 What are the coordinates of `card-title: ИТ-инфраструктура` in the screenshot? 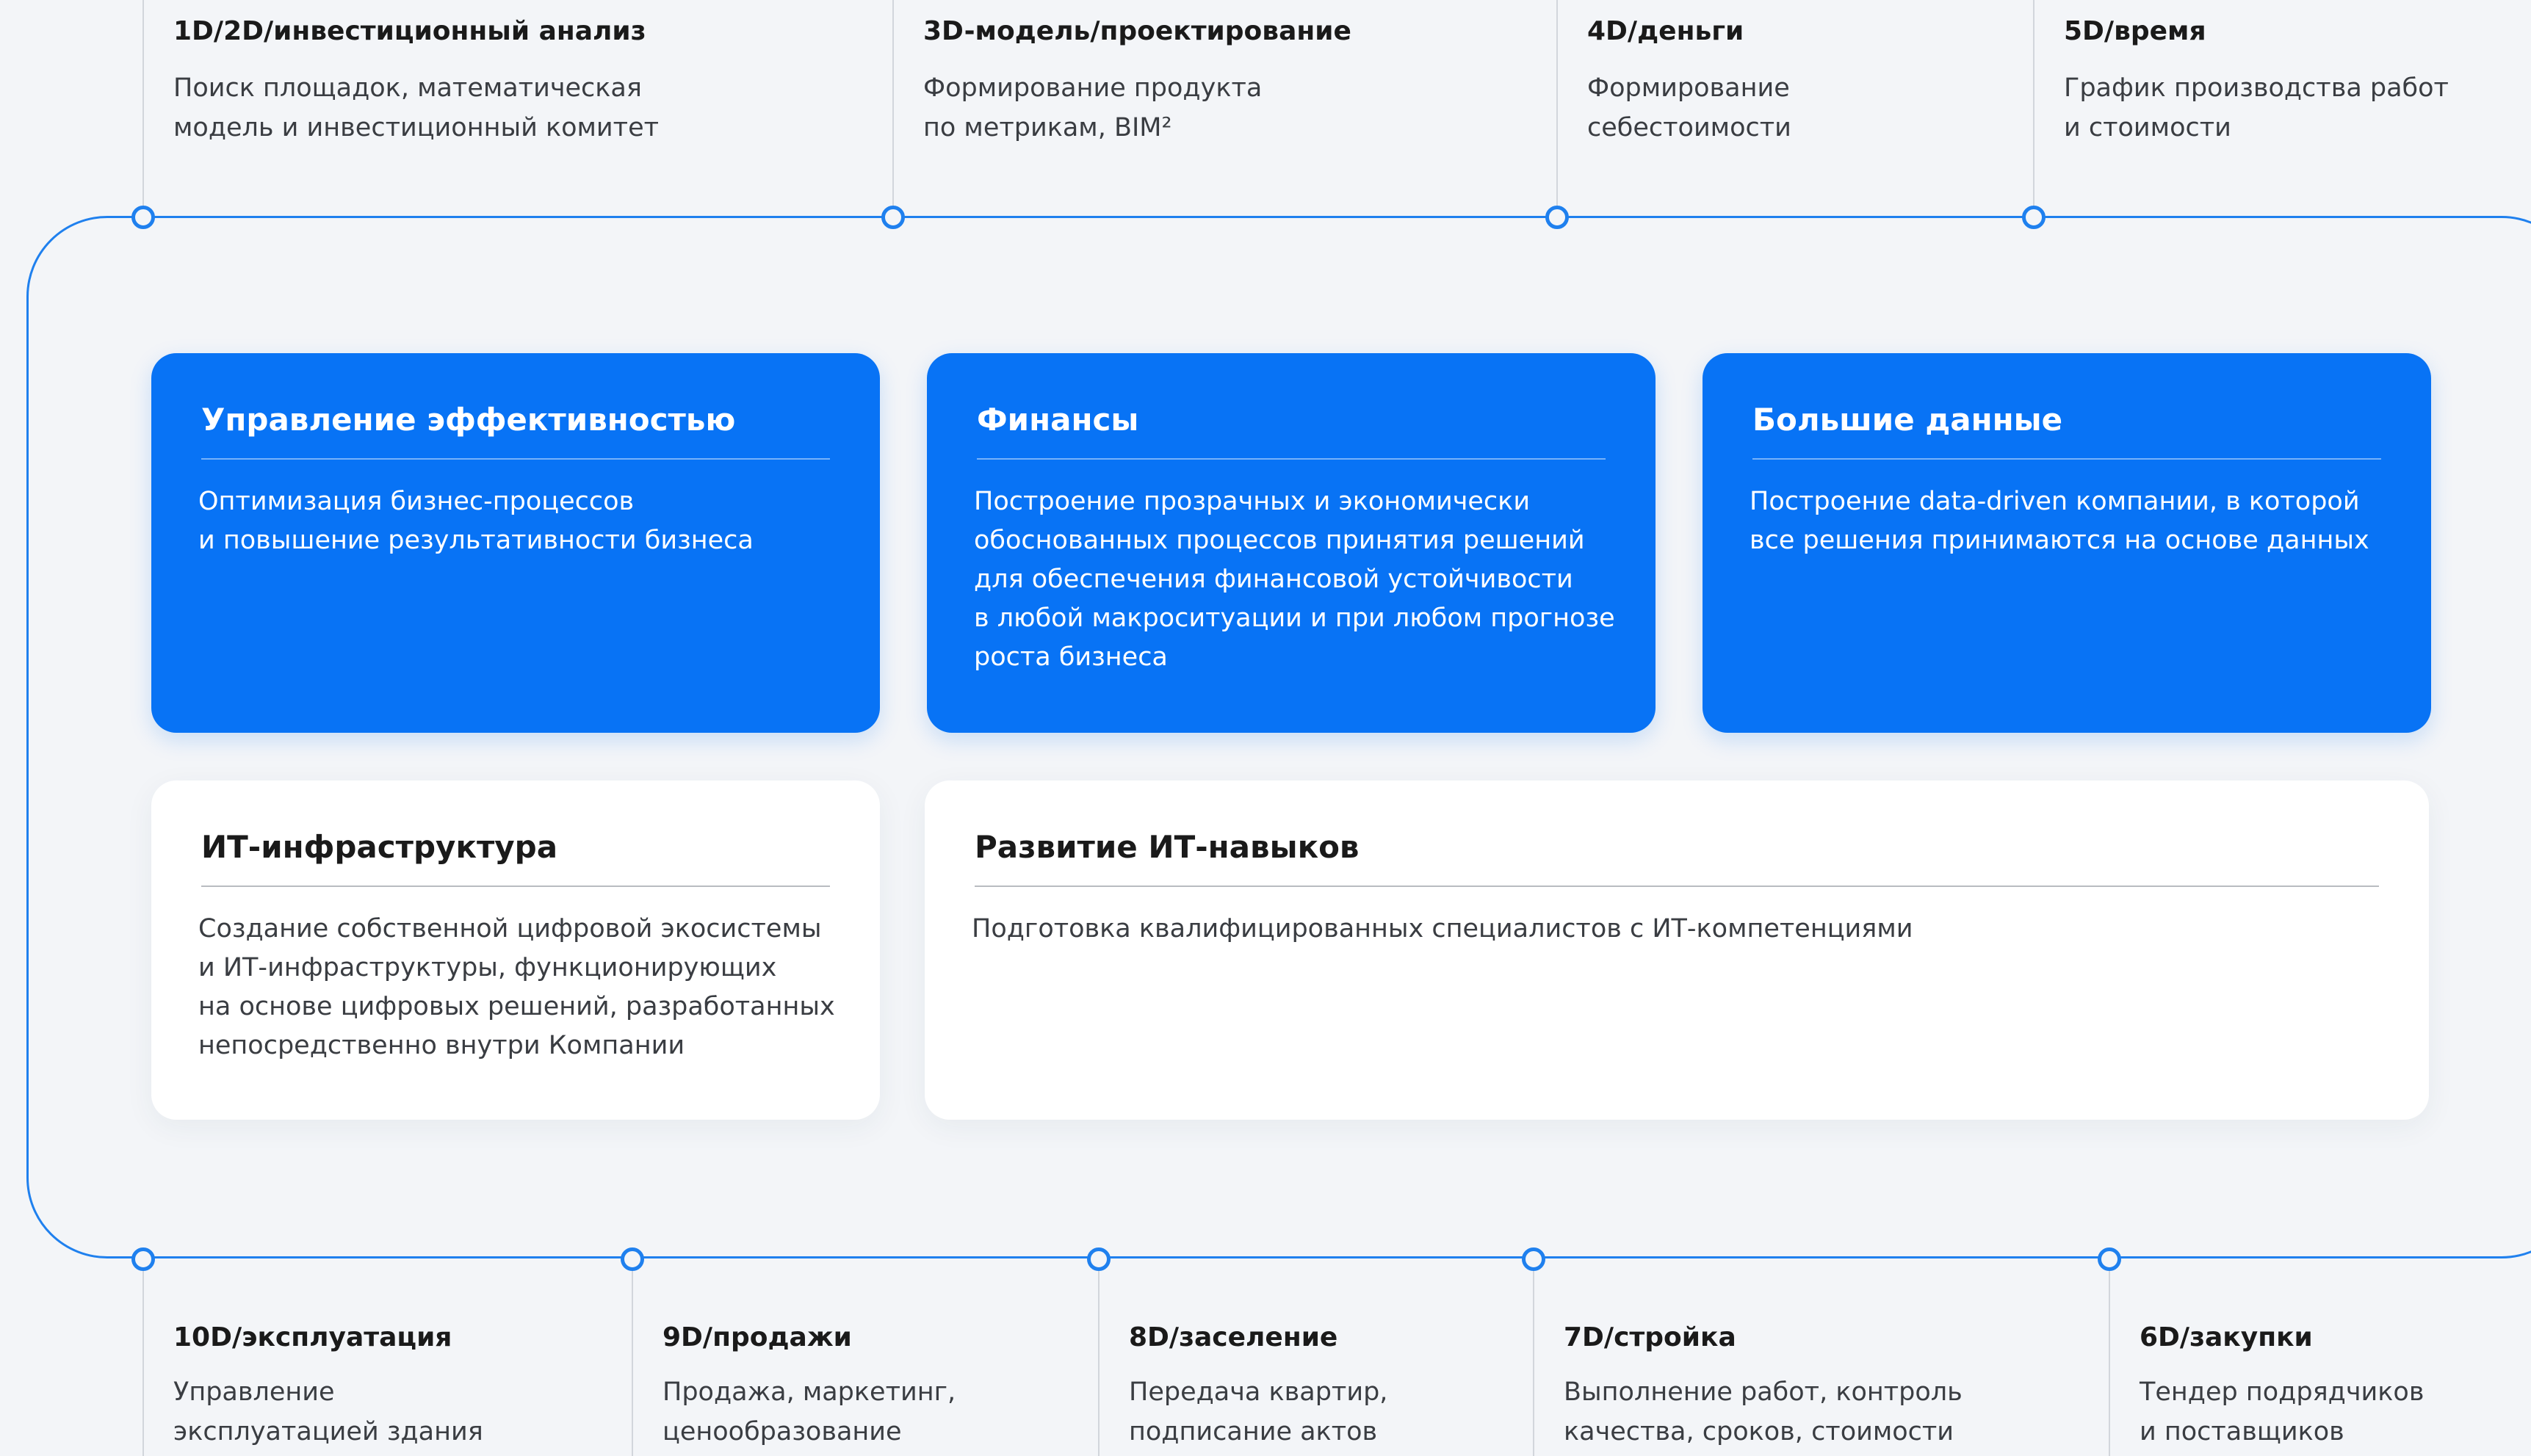 It's located at (379, 847).